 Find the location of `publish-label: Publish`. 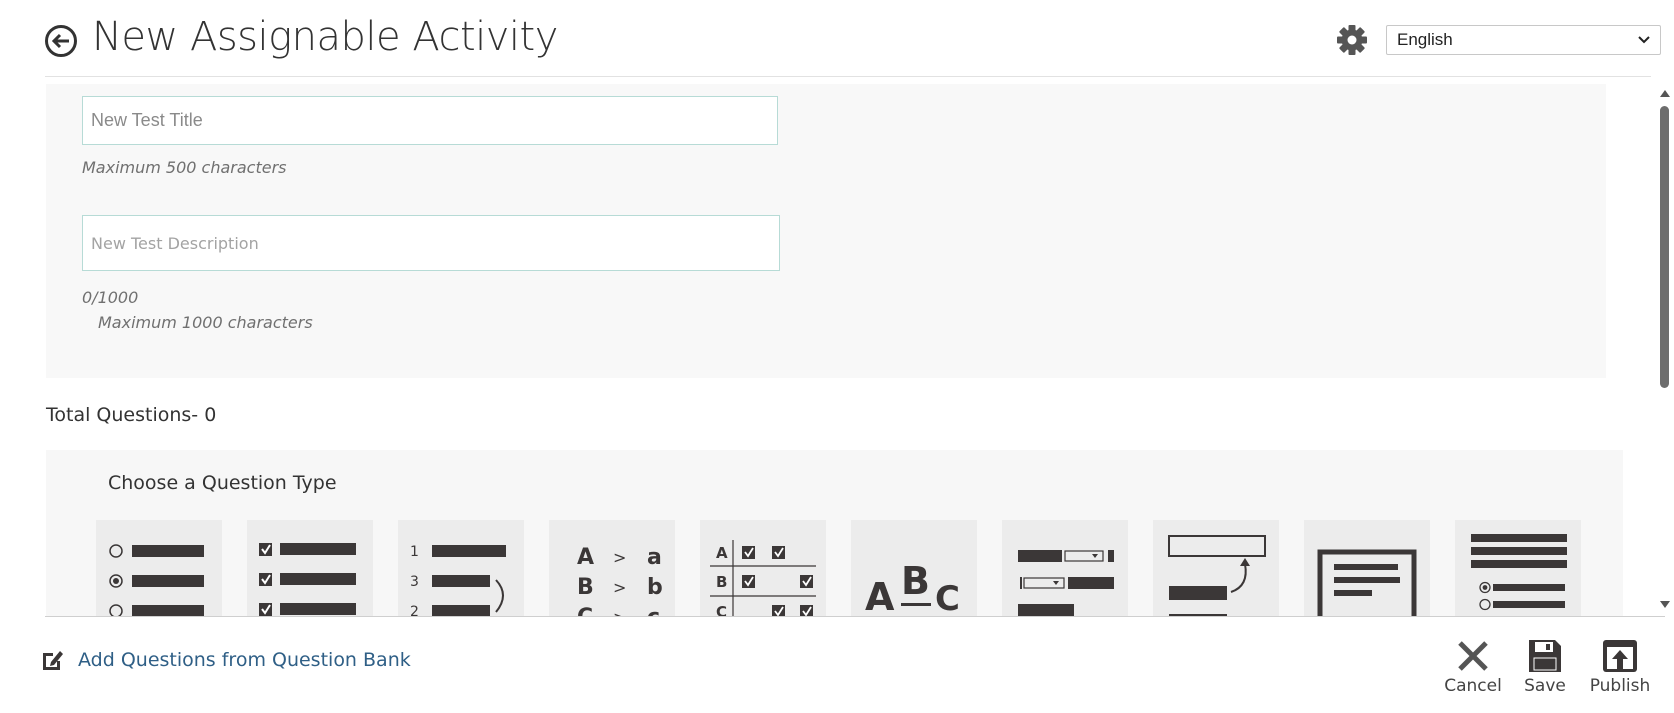

publish-label: Publish is located at coordinates (1620, 686).